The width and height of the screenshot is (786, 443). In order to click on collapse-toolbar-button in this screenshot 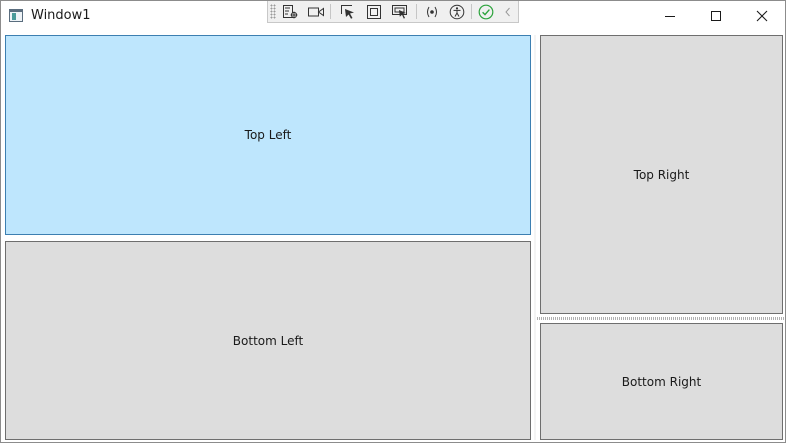, I will do `click(508, 12)`.